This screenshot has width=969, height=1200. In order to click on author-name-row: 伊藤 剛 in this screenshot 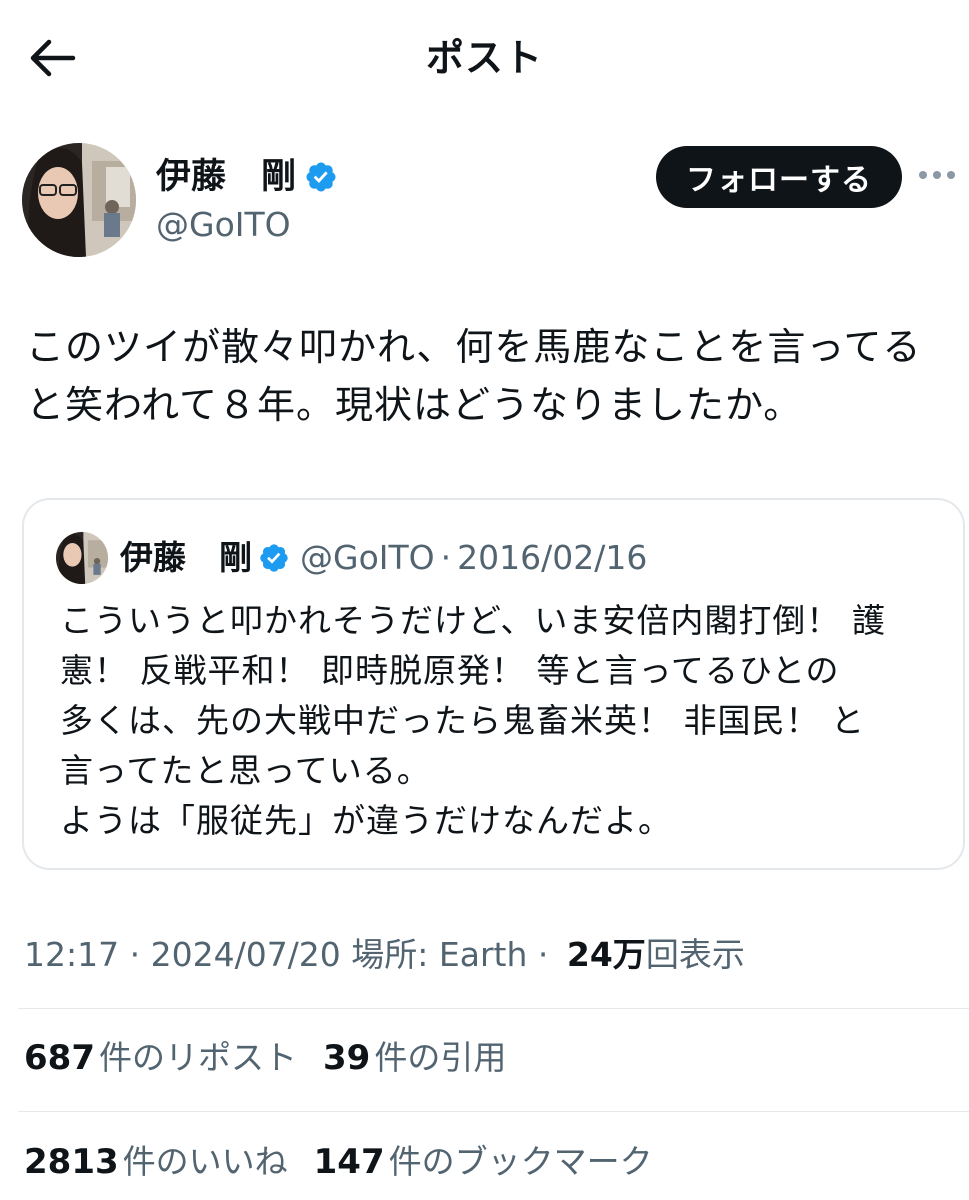, I will do `click(247, 177)`.